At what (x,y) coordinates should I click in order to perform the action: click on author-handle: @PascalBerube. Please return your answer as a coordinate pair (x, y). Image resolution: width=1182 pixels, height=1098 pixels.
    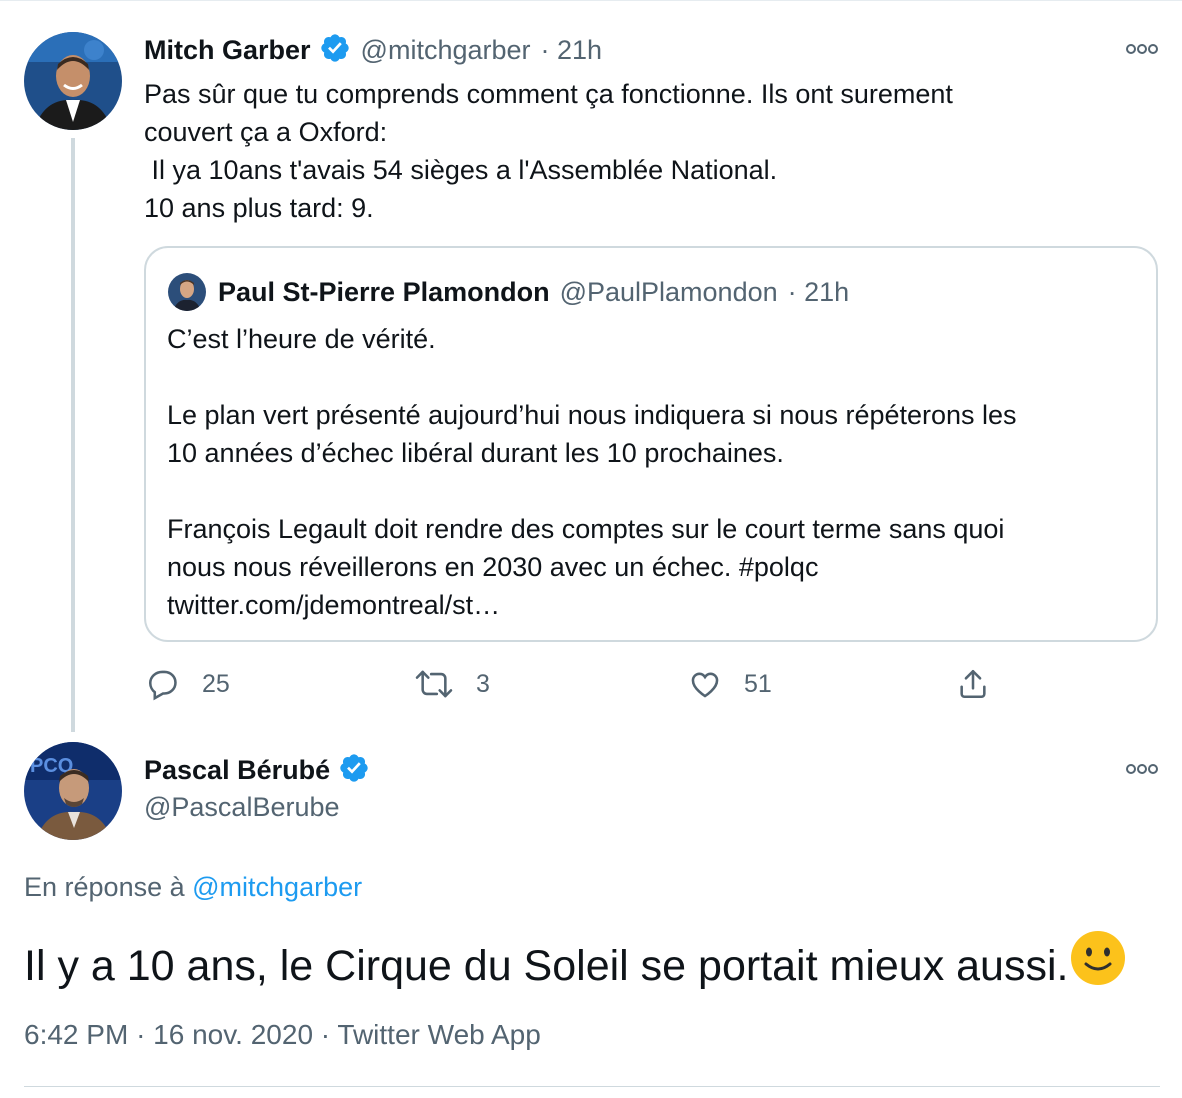
    Looking at the image, I should click on (242, 807).